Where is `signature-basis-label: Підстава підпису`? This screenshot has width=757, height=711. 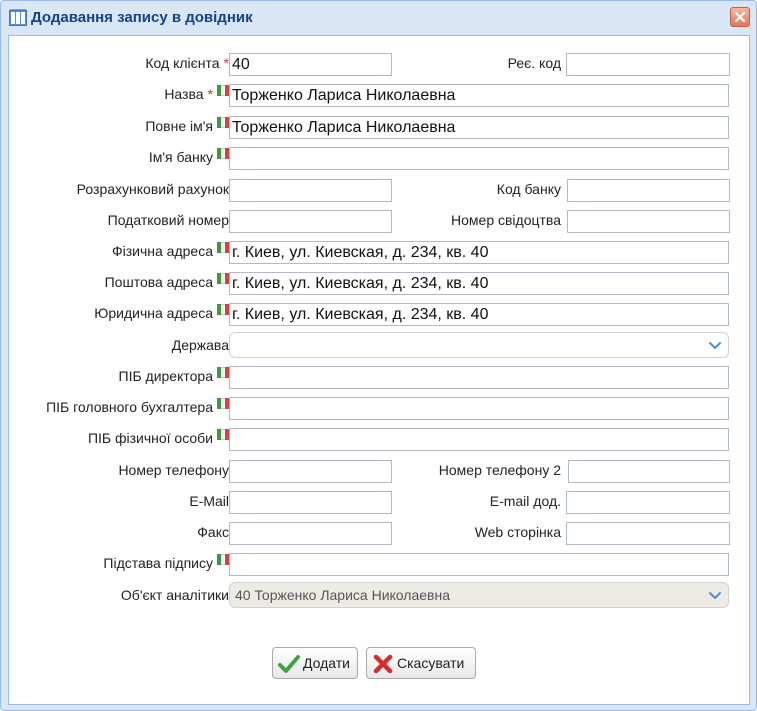
signature-basis-label: Підстава підпису is located at coordinates (119, 563).